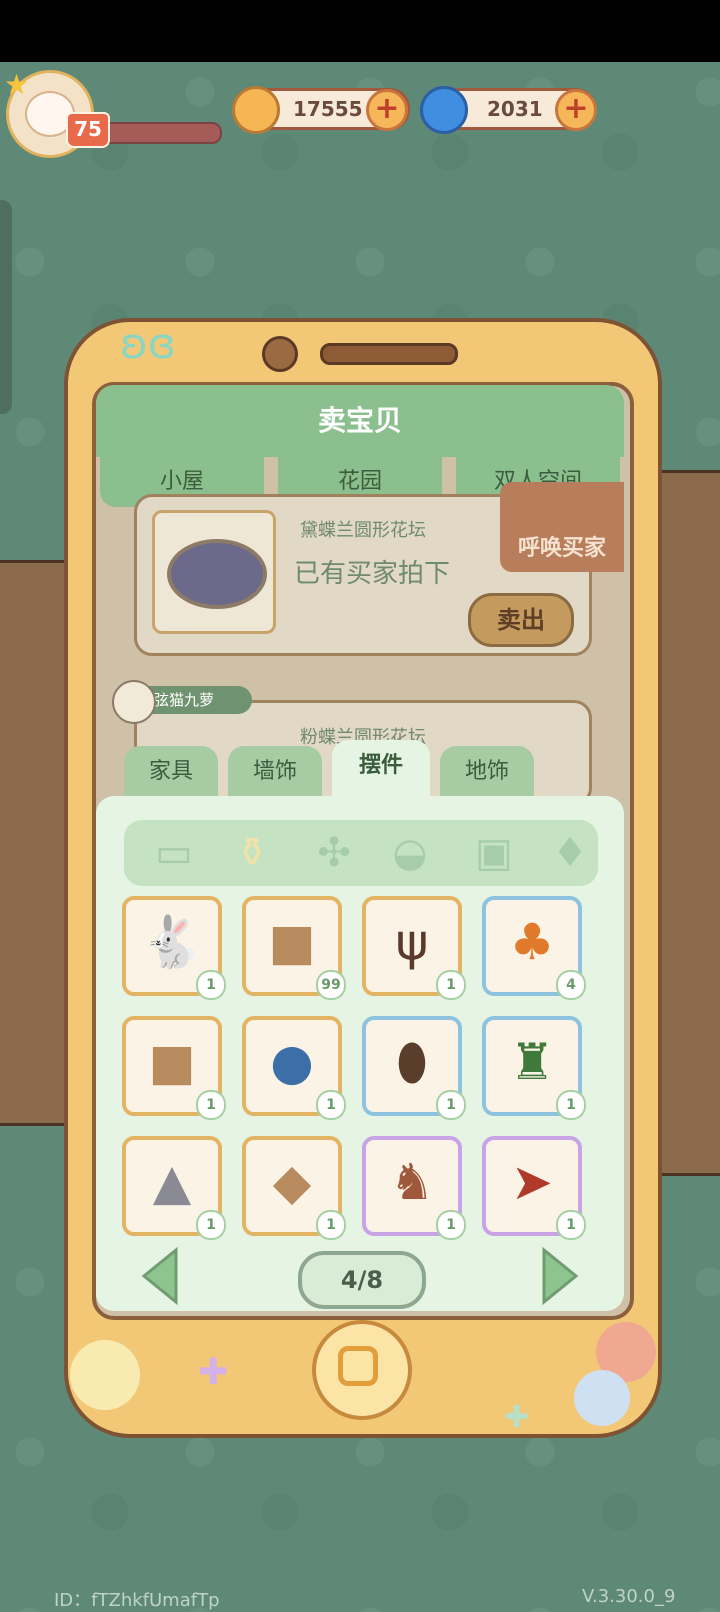 The image size is (720, 1612). I want to click on item-slot: ♣ 4, so click(534, 948).